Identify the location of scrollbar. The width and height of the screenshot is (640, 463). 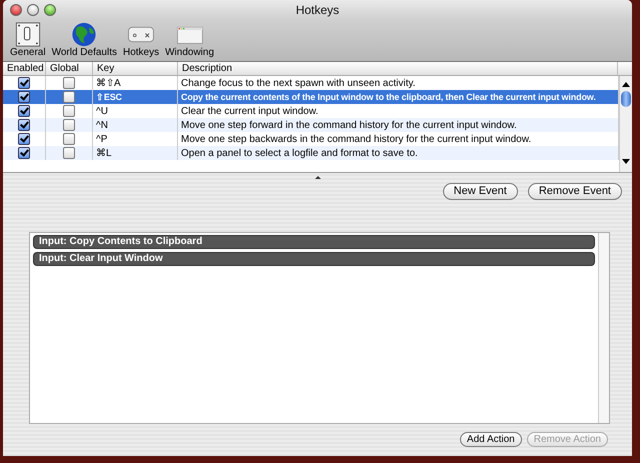
(625, 124).